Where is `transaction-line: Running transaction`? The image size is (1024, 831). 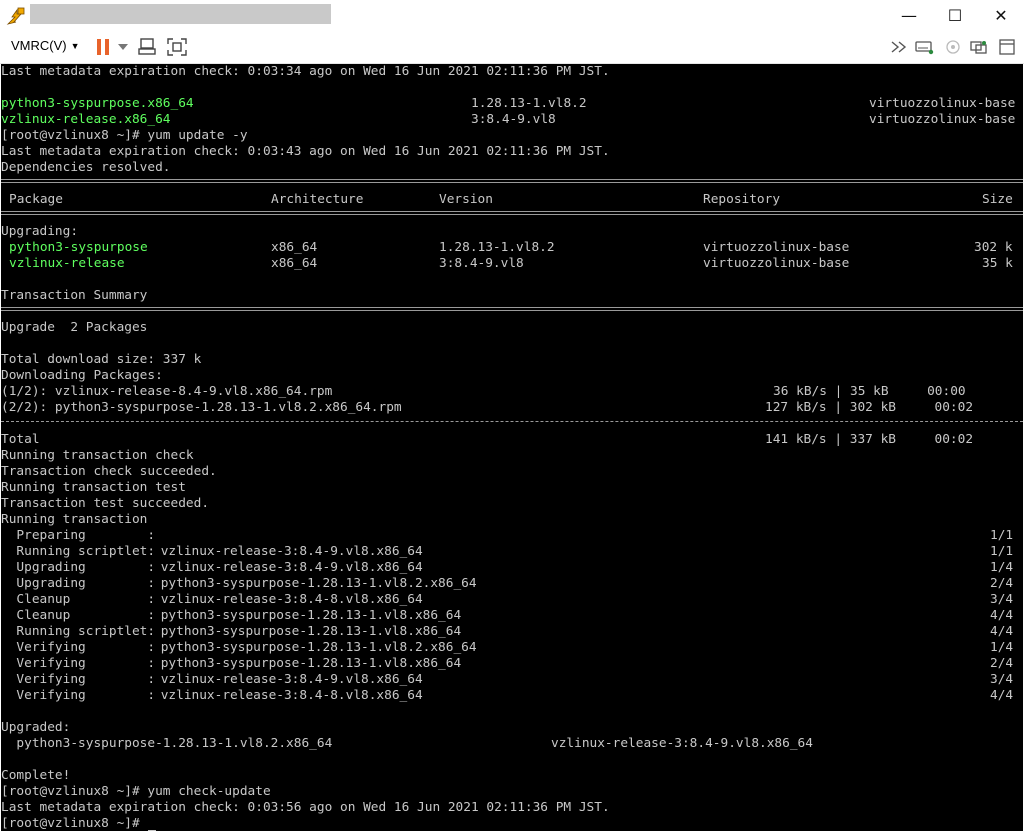 transaction-line: Running transaction is located at coordinates (74, 519).